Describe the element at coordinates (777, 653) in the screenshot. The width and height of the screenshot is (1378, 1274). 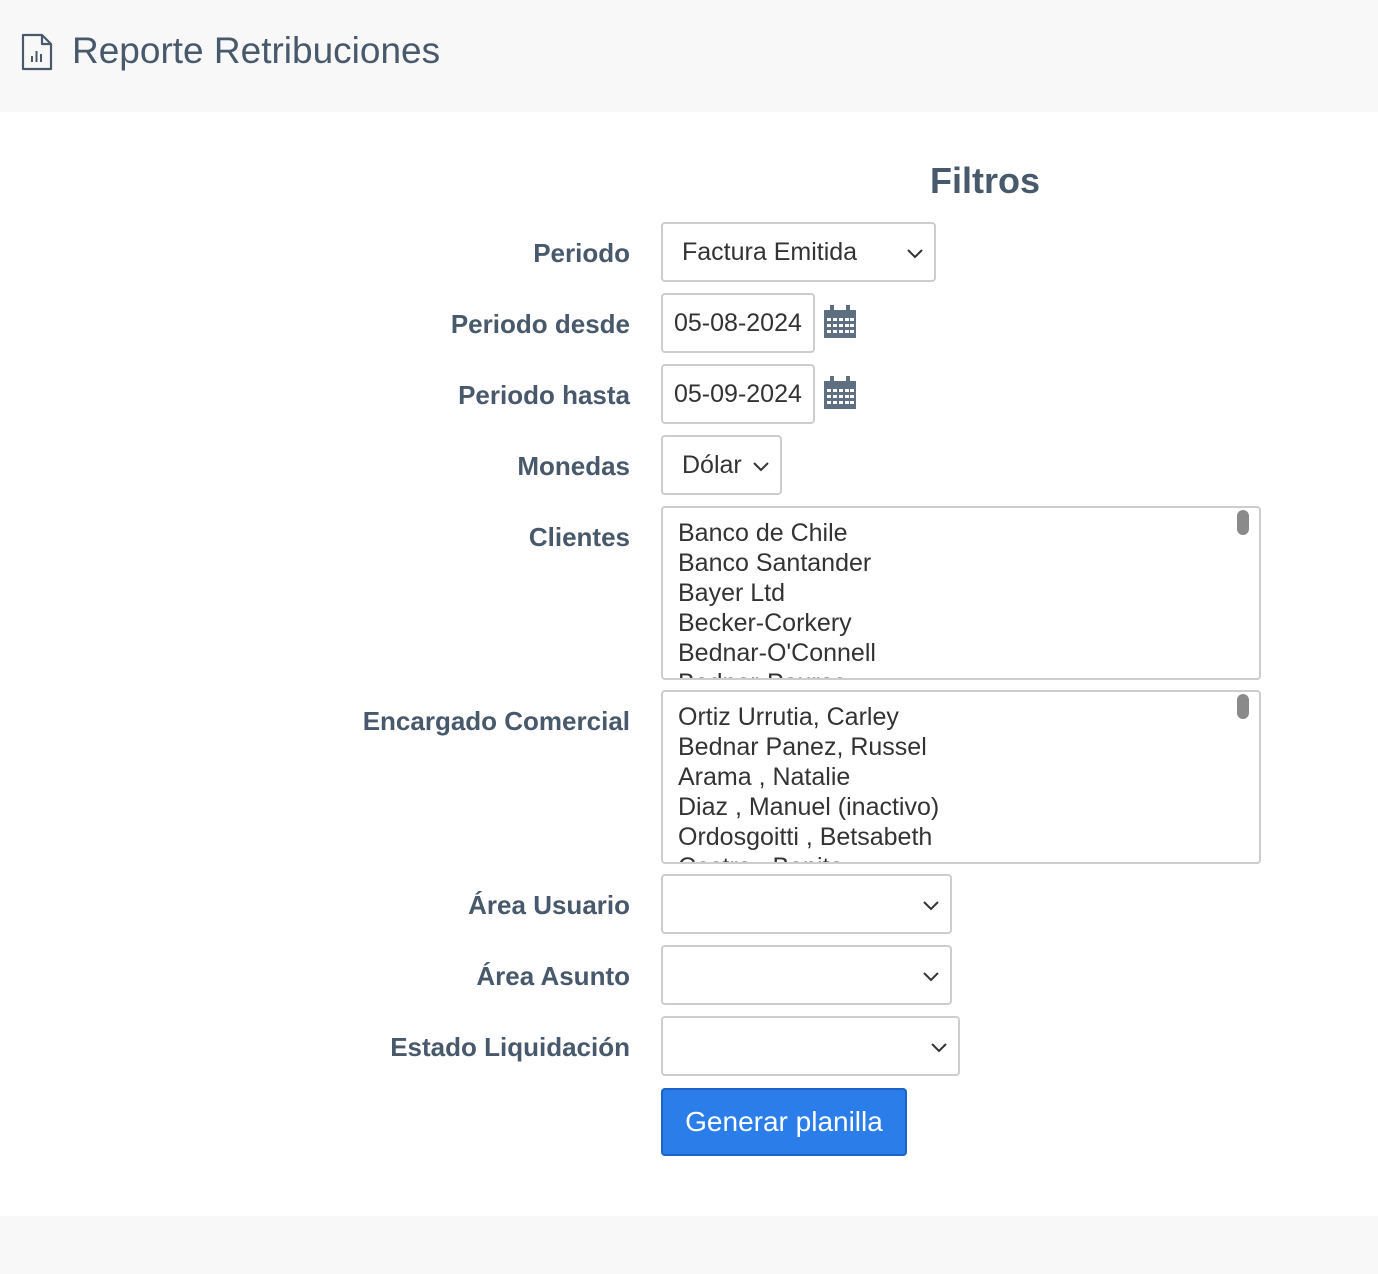
I see `list-item: Bednar-O'Connell` at that location.